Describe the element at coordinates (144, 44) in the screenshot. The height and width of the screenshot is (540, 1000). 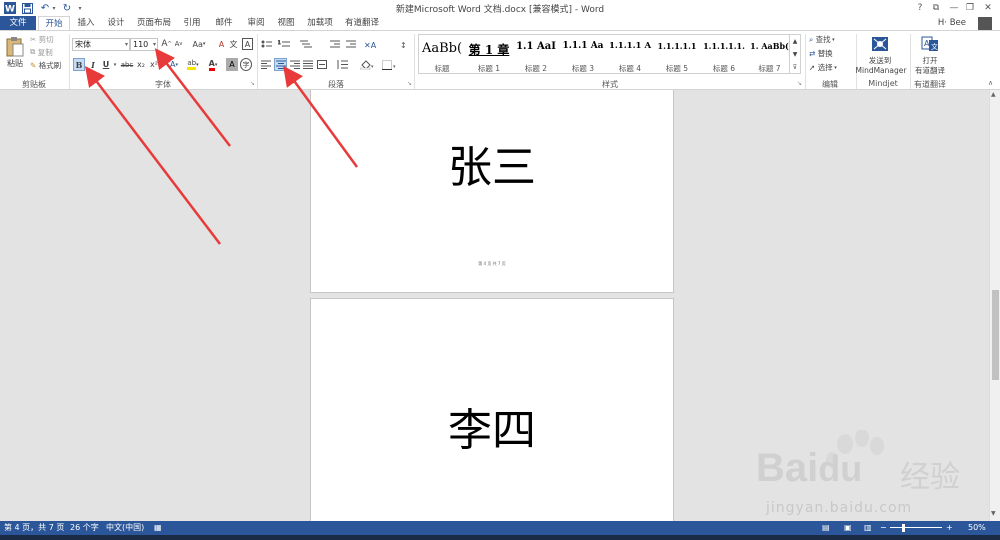
I see `font-size-combo: 110 ▾` at that location.